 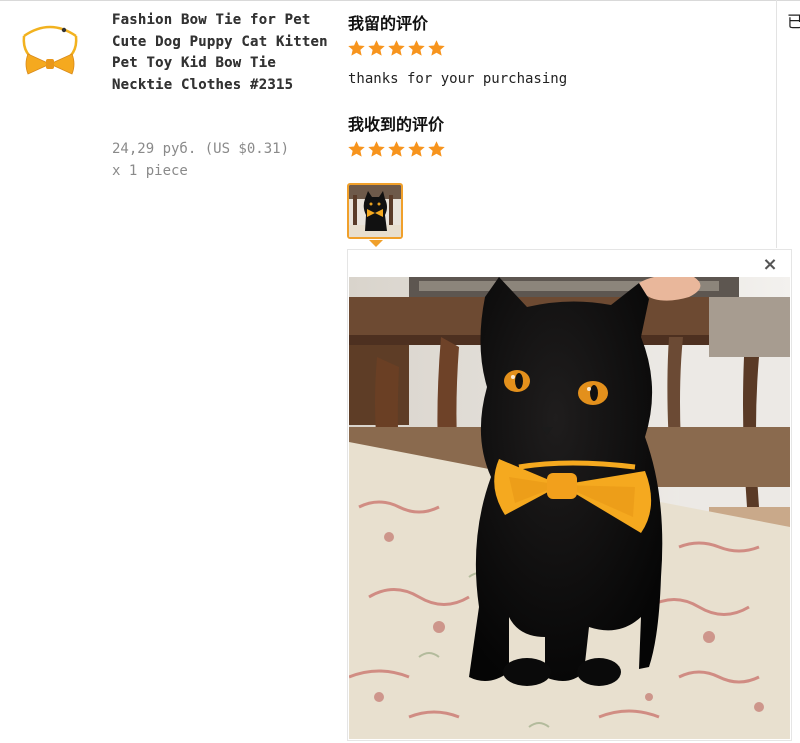 I want to click on received-review-rating, so click(x=396, y=149).